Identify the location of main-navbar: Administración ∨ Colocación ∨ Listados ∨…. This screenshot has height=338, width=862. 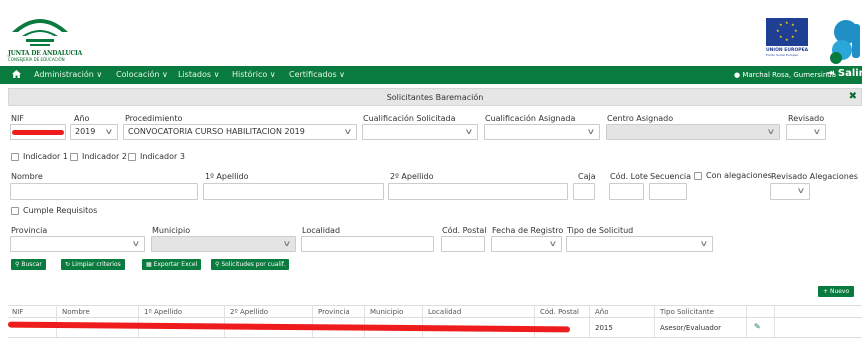
(431, 75).